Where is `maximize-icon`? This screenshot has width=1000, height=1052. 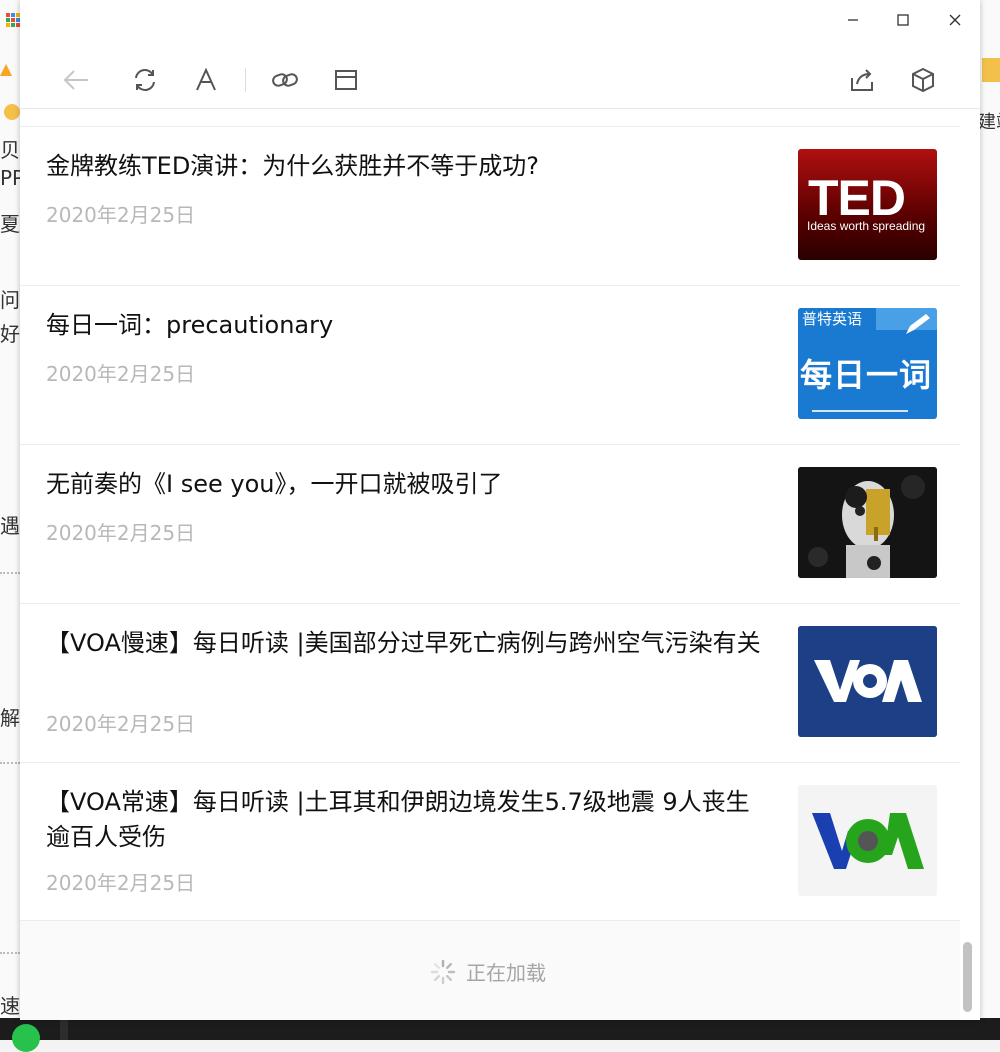 maximize-icon is located at coordinates (903, 20).